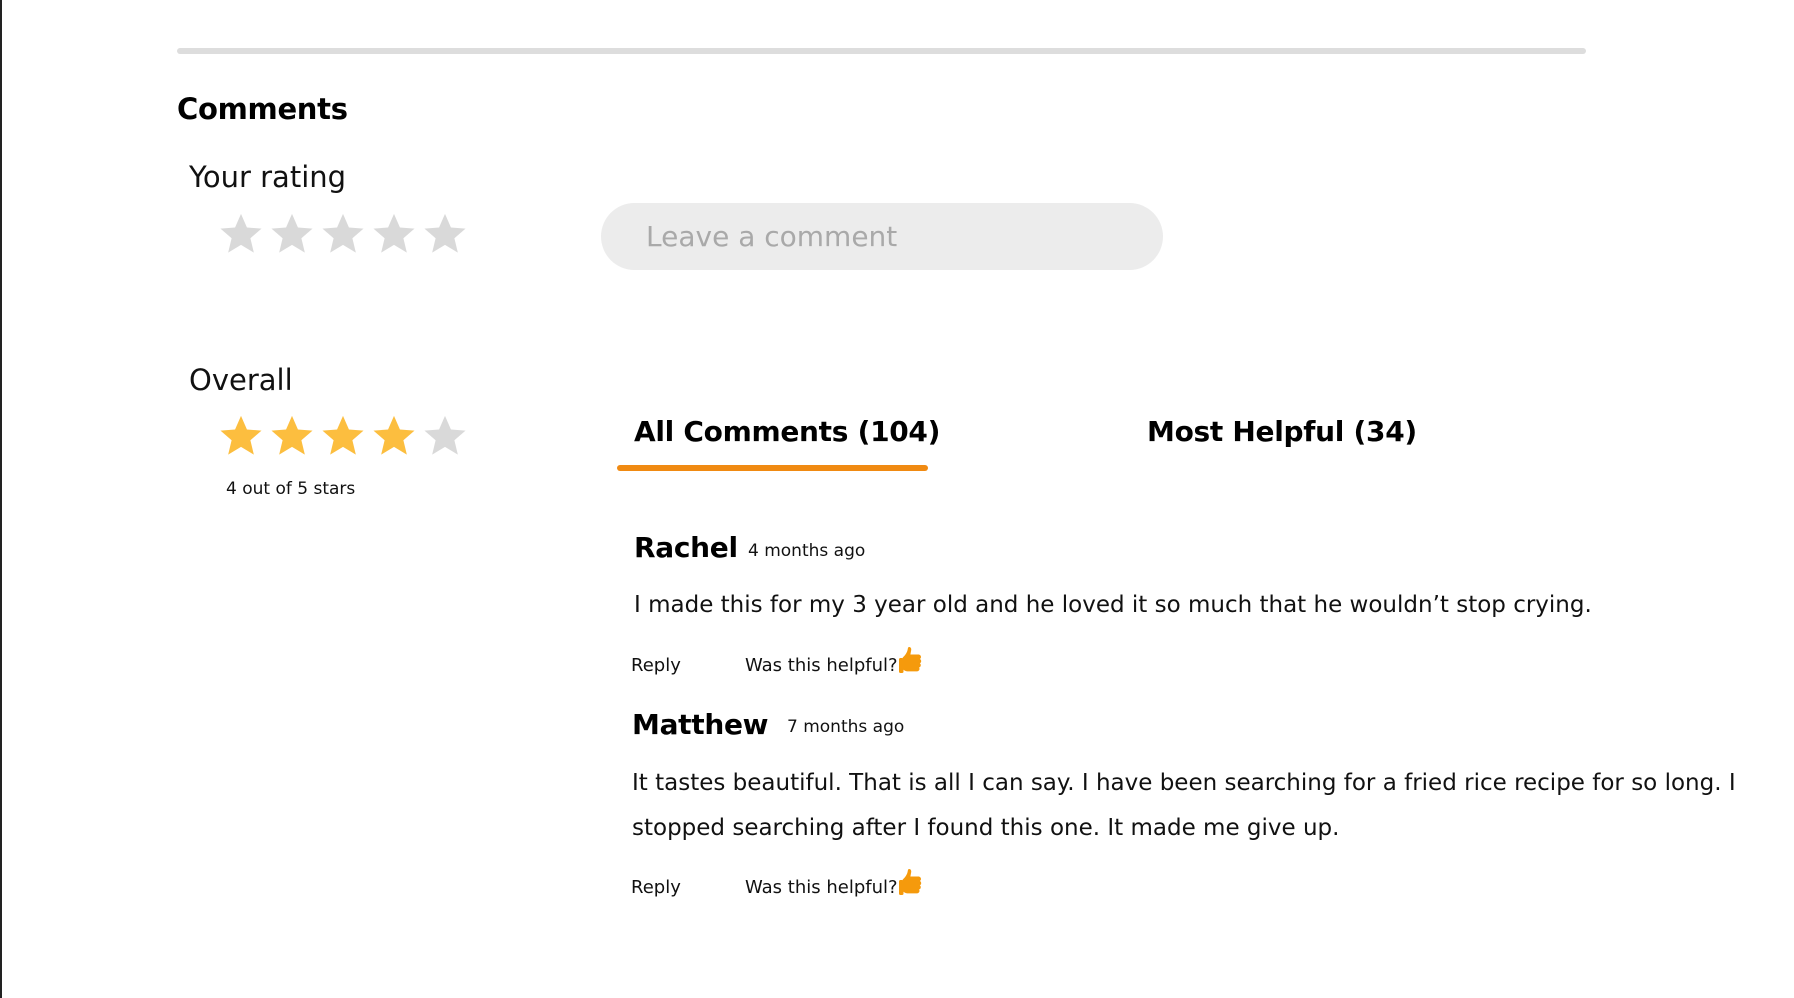  What do you see at coordinates (882, 236) in the screenshot?
I see `comment-input` at bounding box center [882, 236].